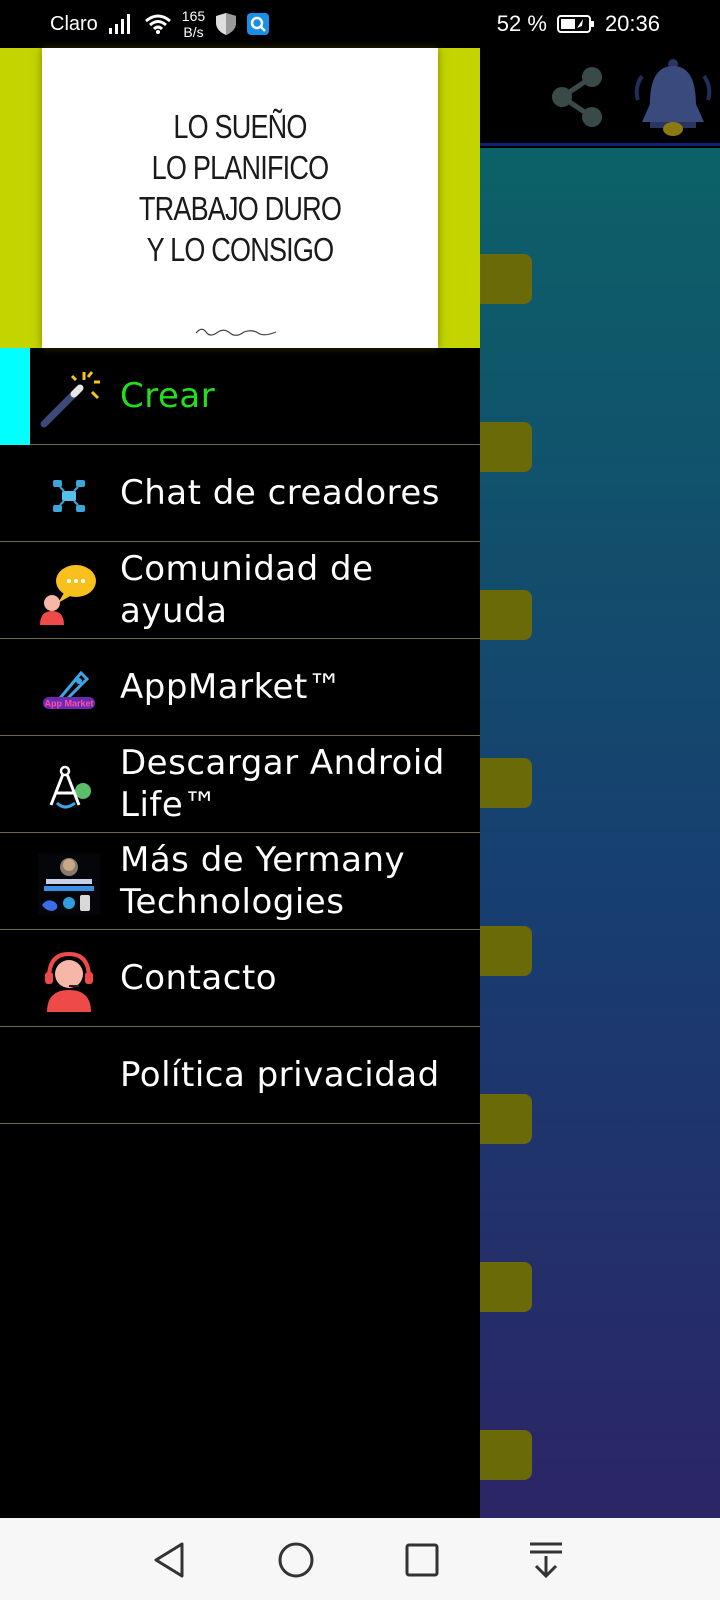  What do you see at coordinates (199, 978) in the screenshot?
I see `menu-item-label: Contacto` at bounding box center [199, 978].